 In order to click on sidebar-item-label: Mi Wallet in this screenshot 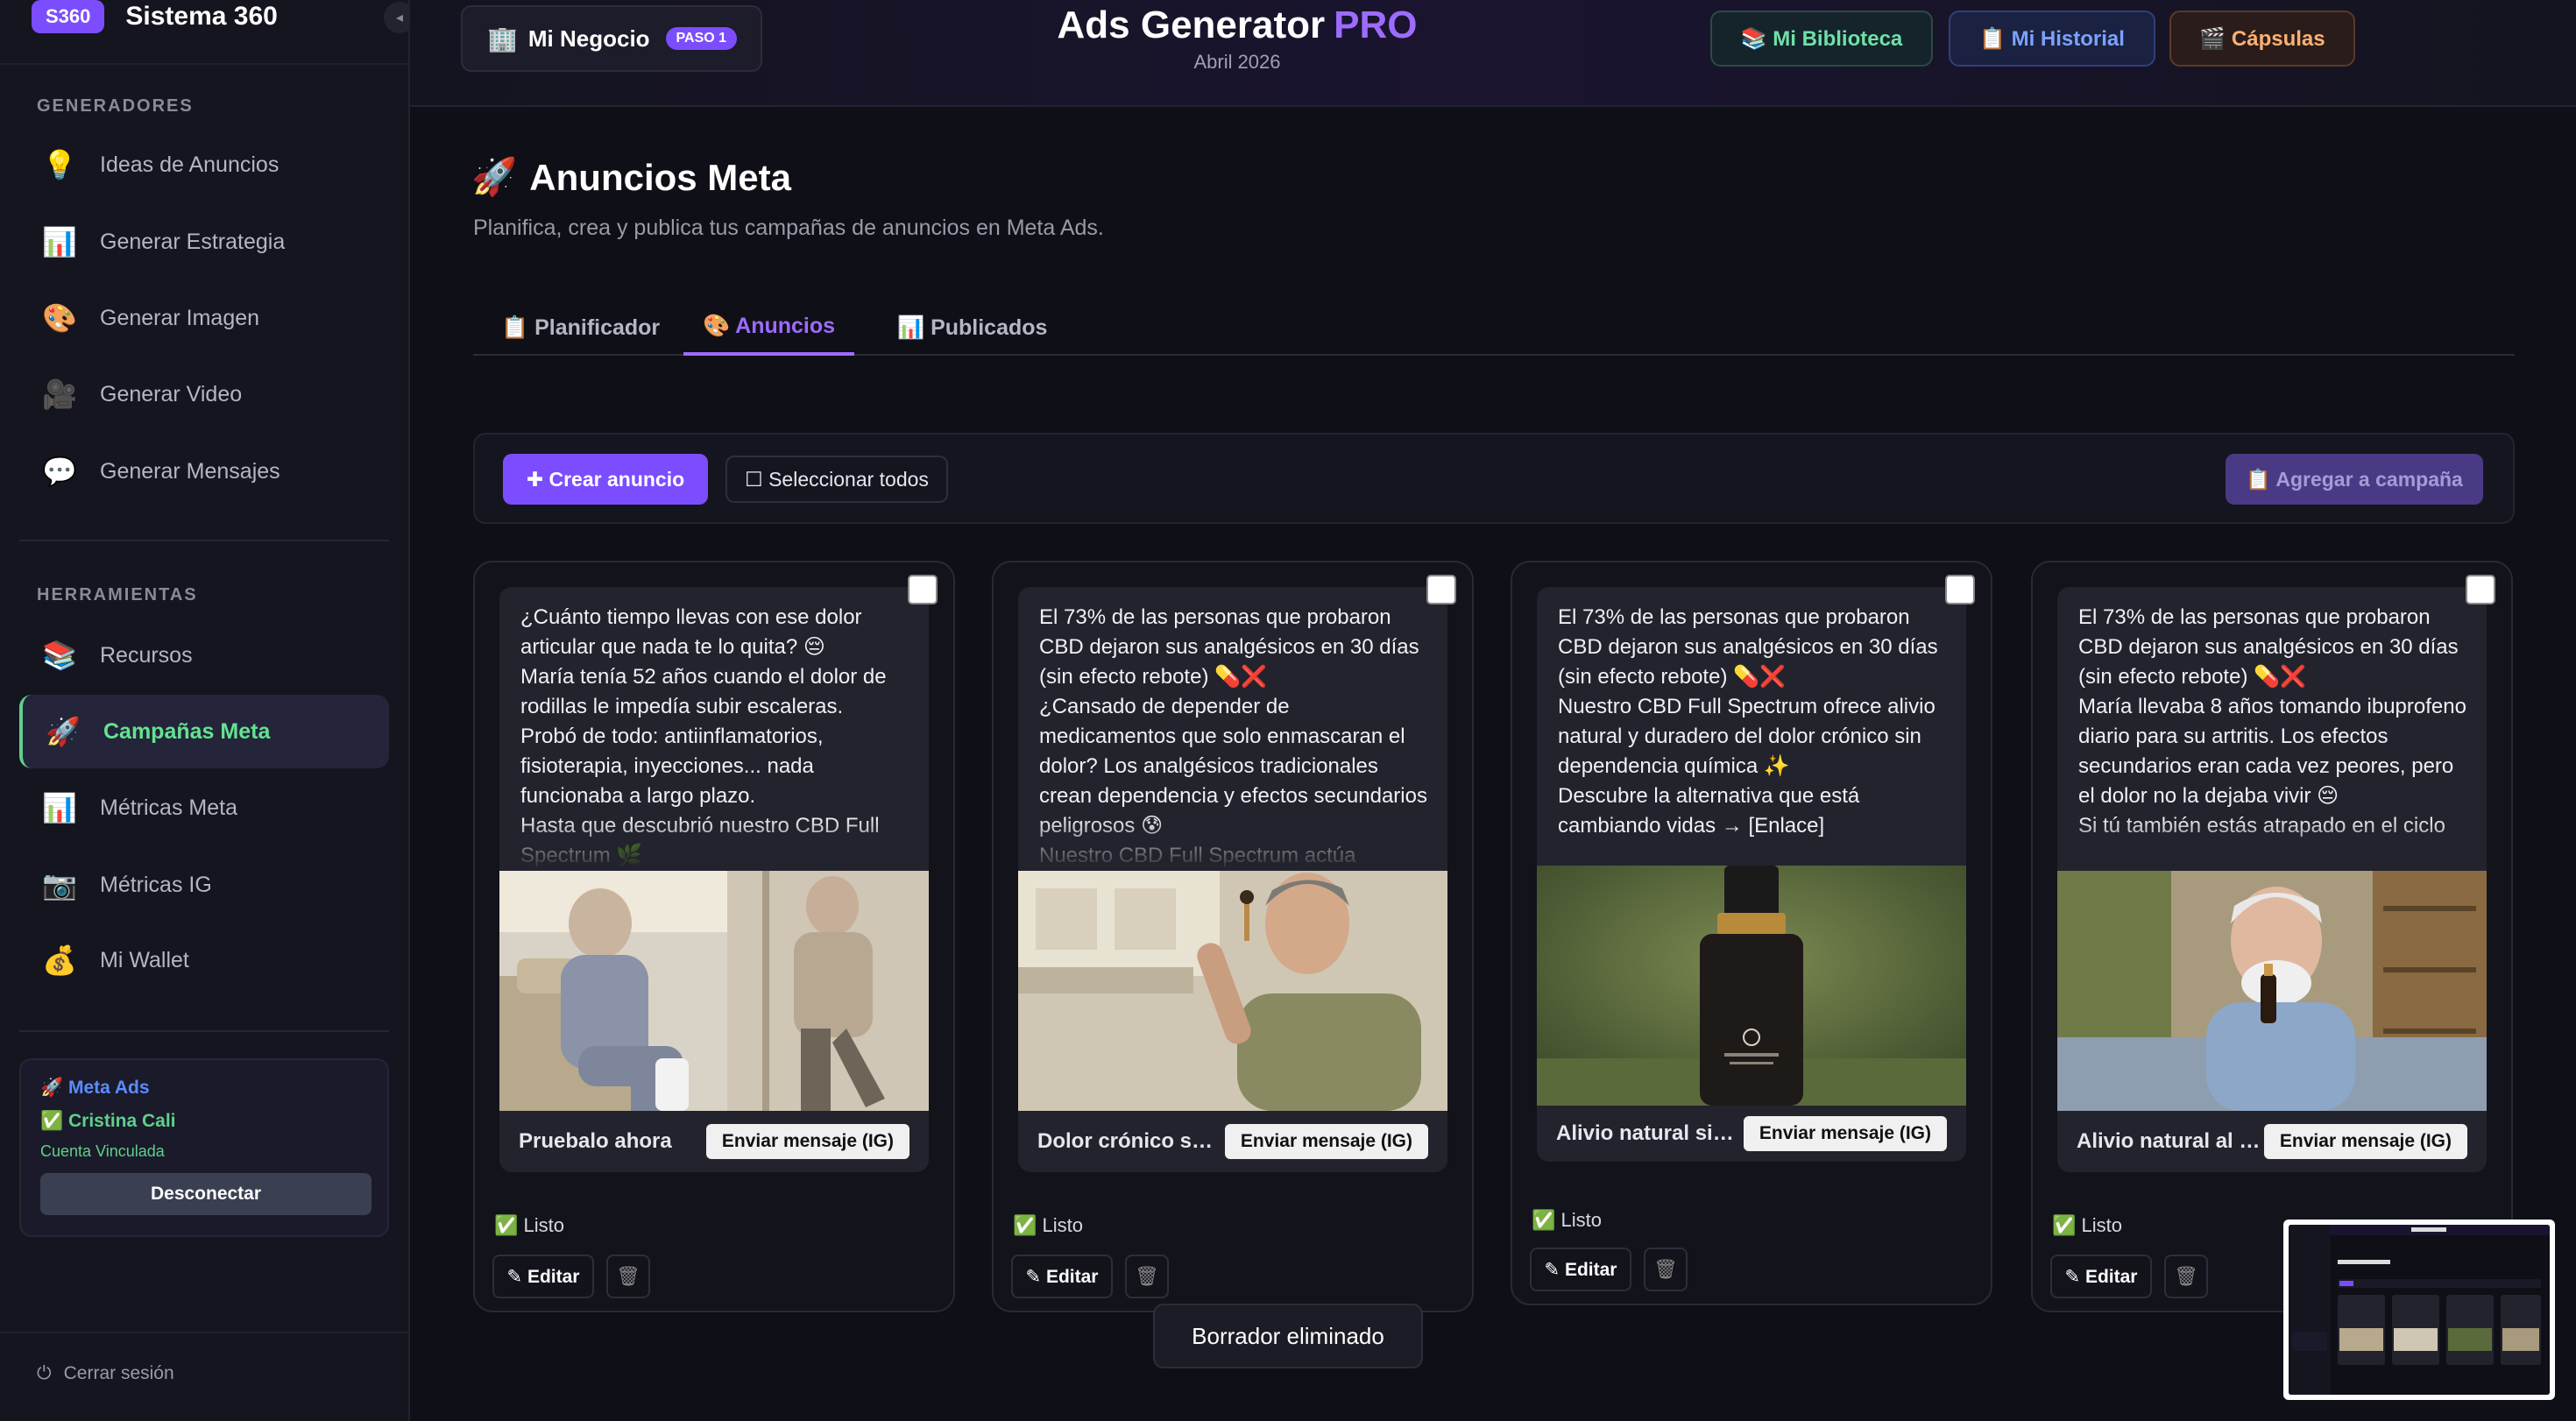, I will do `click(144, 959)`.